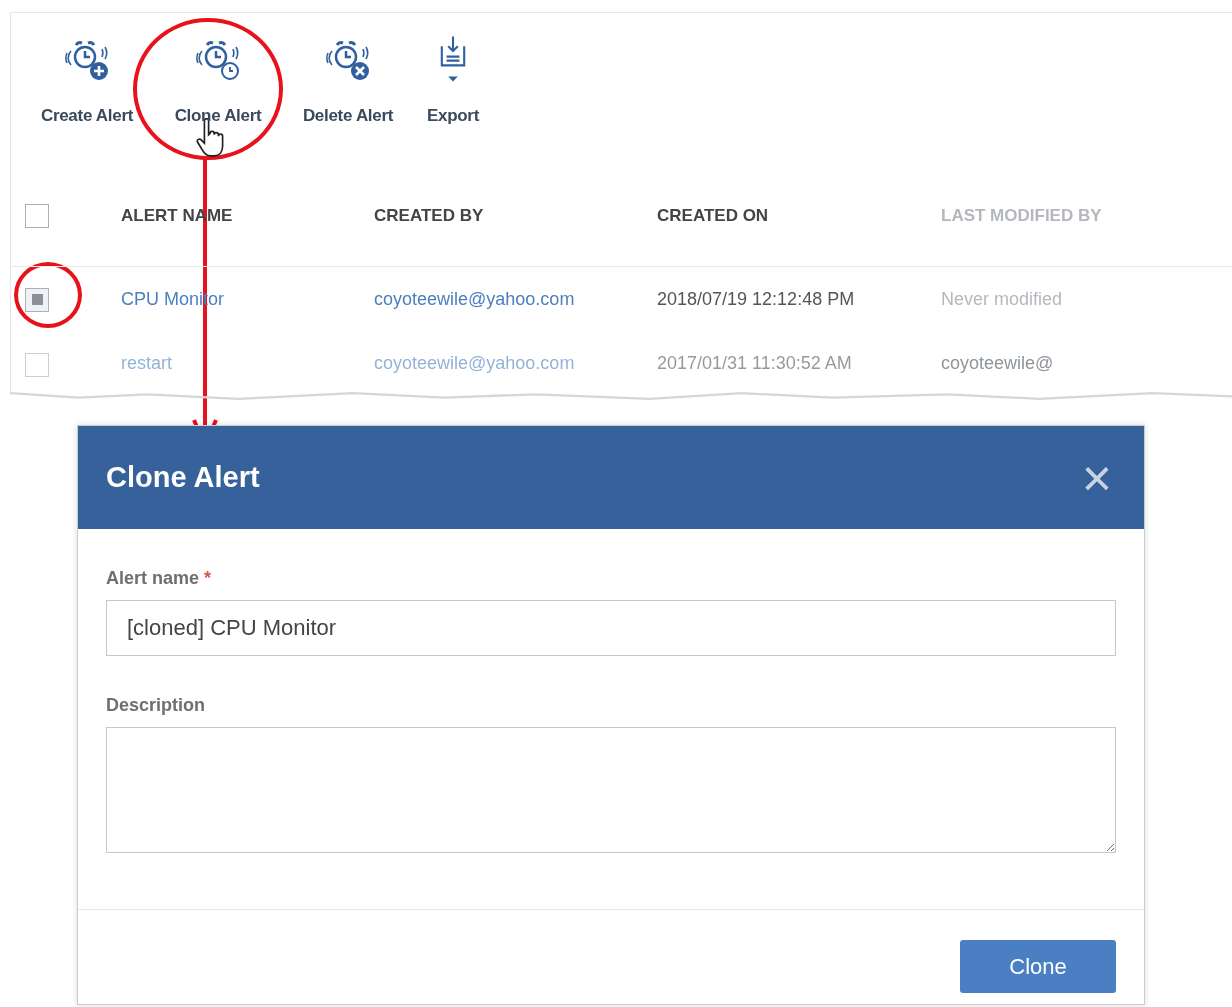 Image resolution: width=1232 pixels, height=1007 pixels. Describe the element at coordinates (183, 477) in the screenshot. I see `dialog-title: Clone Alert` at that location.